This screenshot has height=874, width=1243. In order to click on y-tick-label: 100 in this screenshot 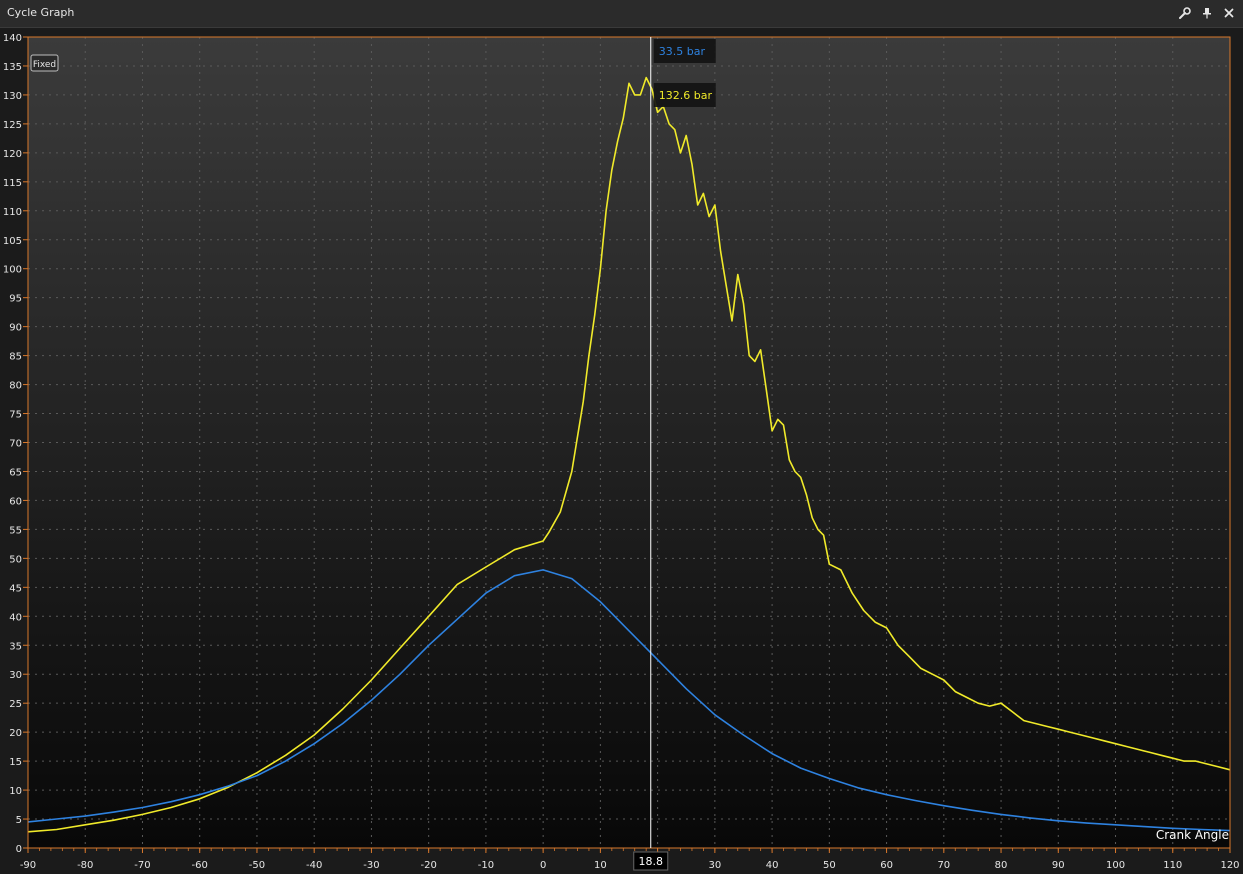, I will do `click(12, 270)`.